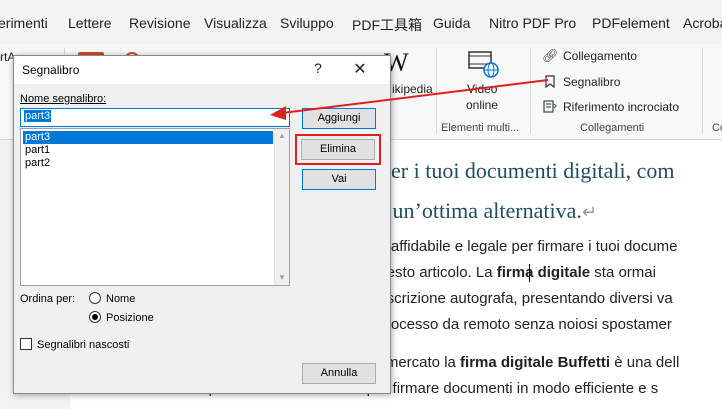 This screenshot has height=409, width=722. I want to click on segnalibro-button: Segnalibro, so click(591, 82).